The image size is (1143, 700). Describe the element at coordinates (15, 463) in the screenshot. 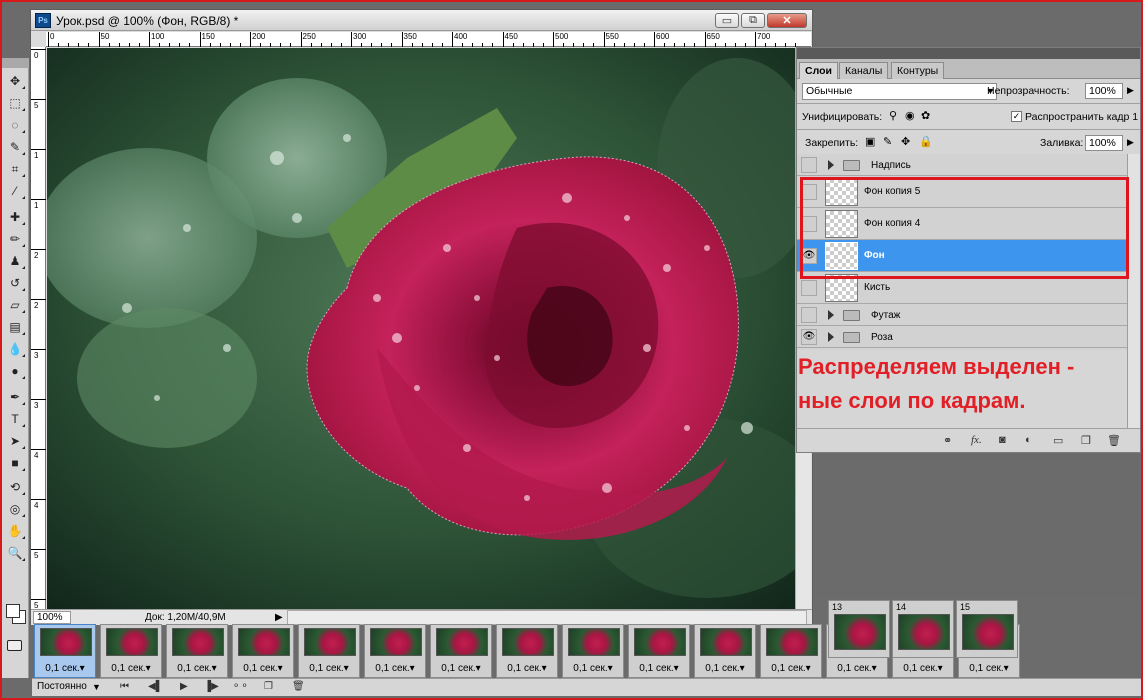

I see `rectangle-tool-icon: ■` at that location.